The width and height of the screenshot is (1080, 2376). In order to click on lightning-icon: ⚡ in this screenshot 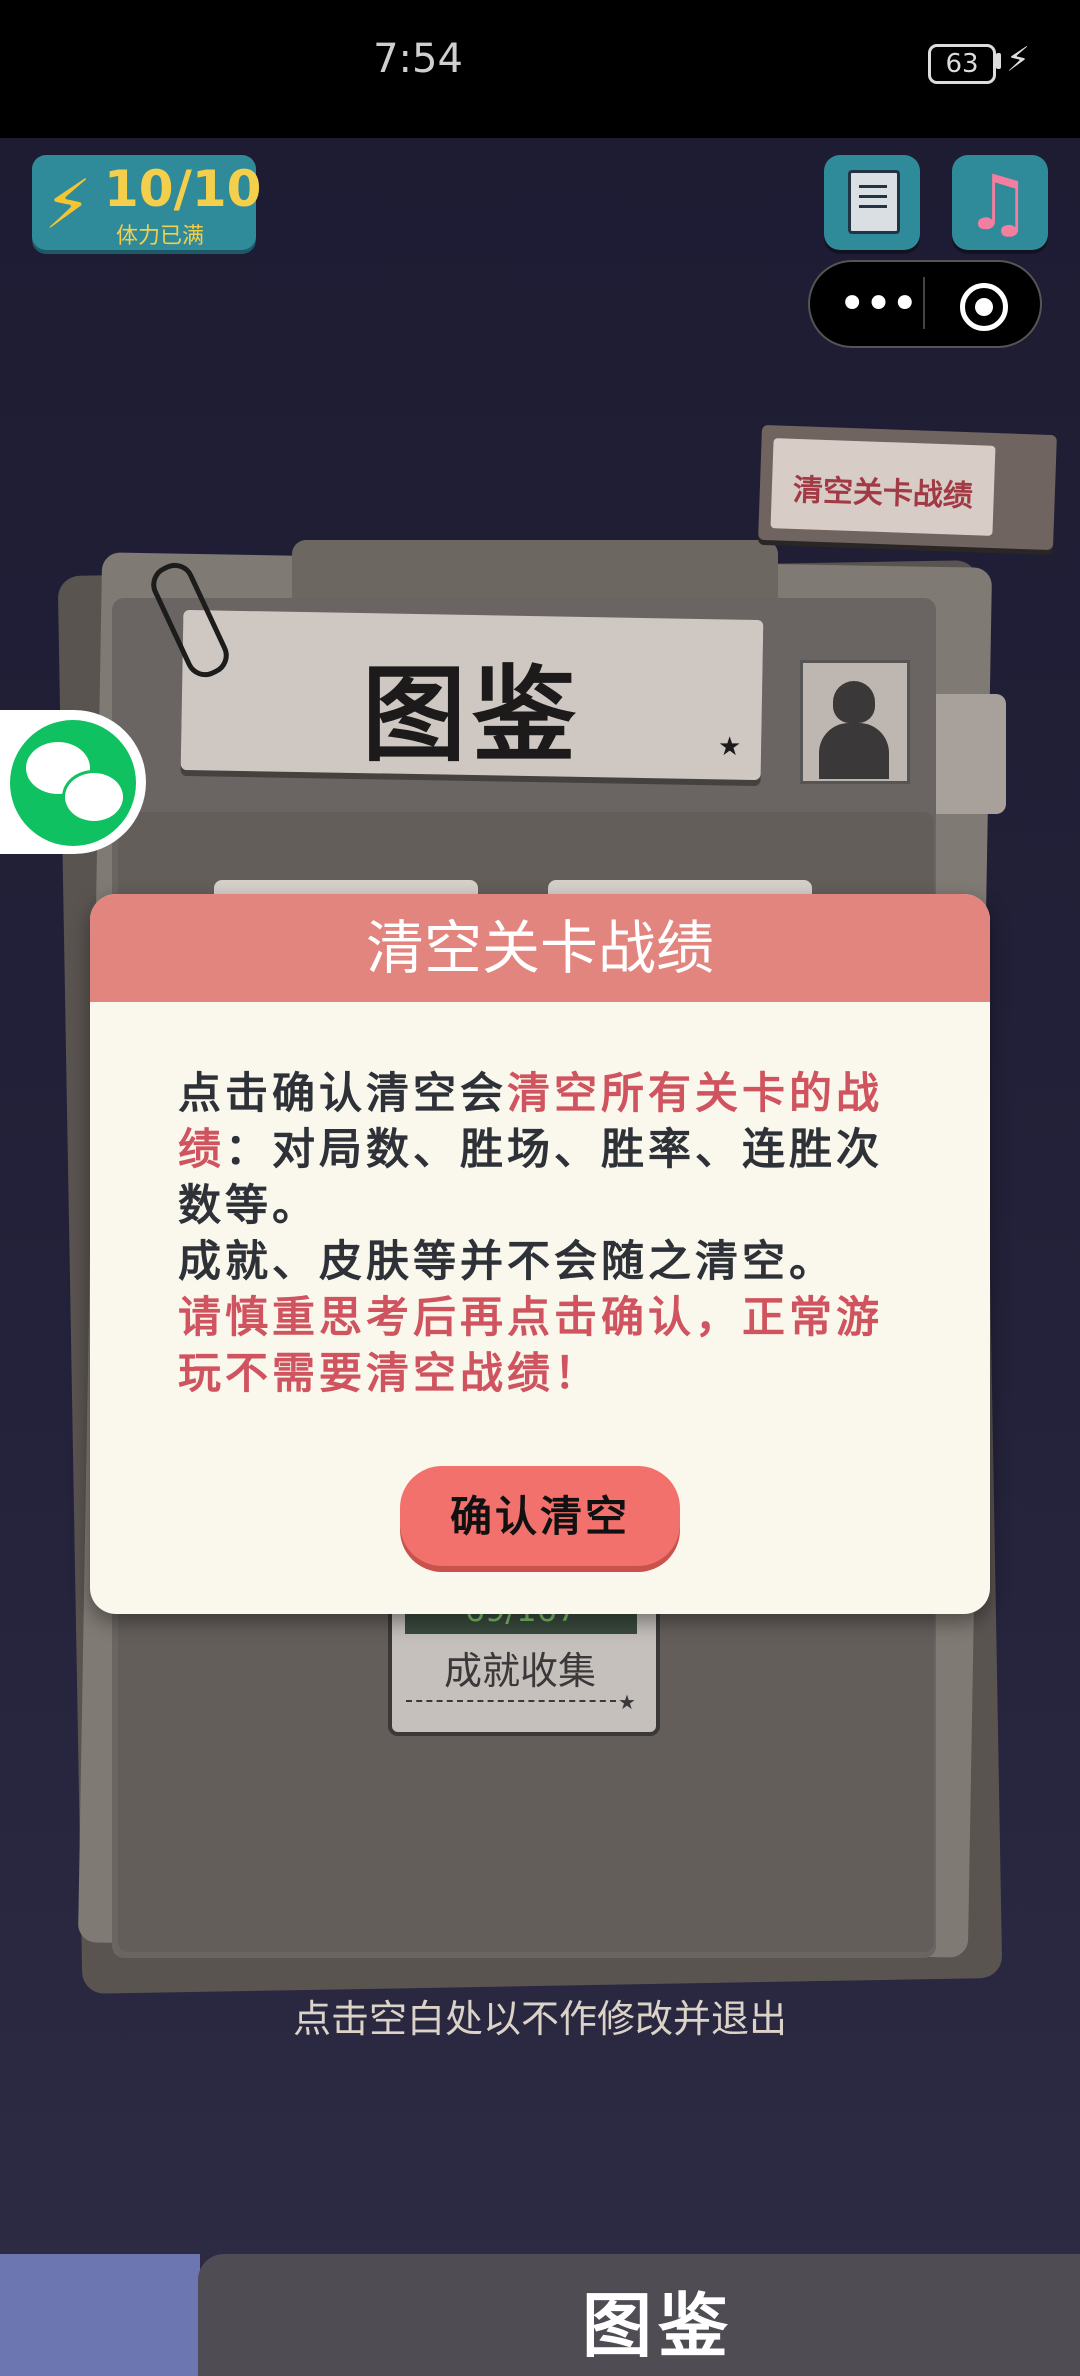, I will do `click(68, 205)`.